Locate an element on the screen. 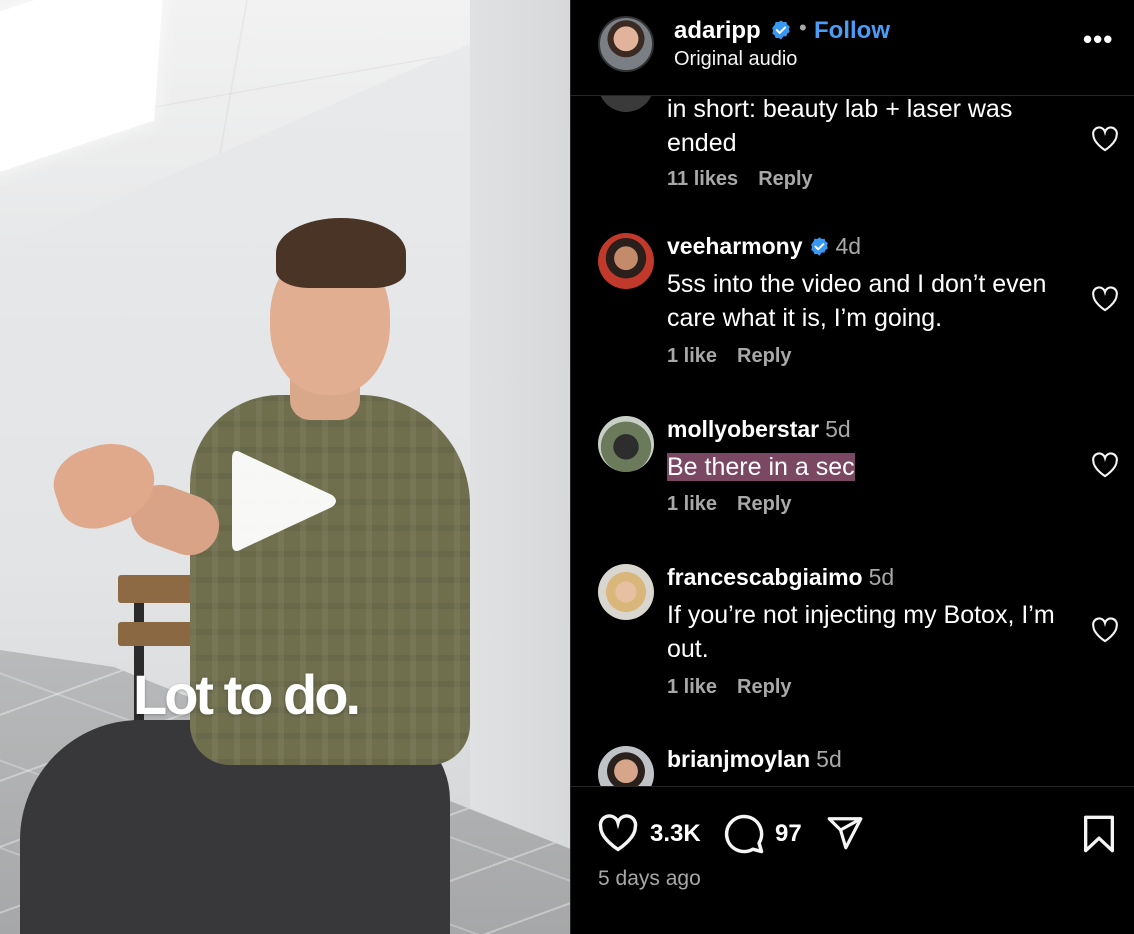 The width and height of the screenshot is (1134, 934). commenter-username: francescabgiaimo 5d is located at coordinates (780, 577).